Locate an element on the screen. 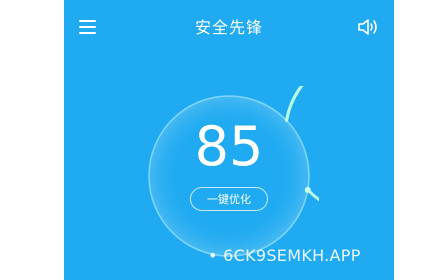  speaker-icon is located at coordinates (367, 27).